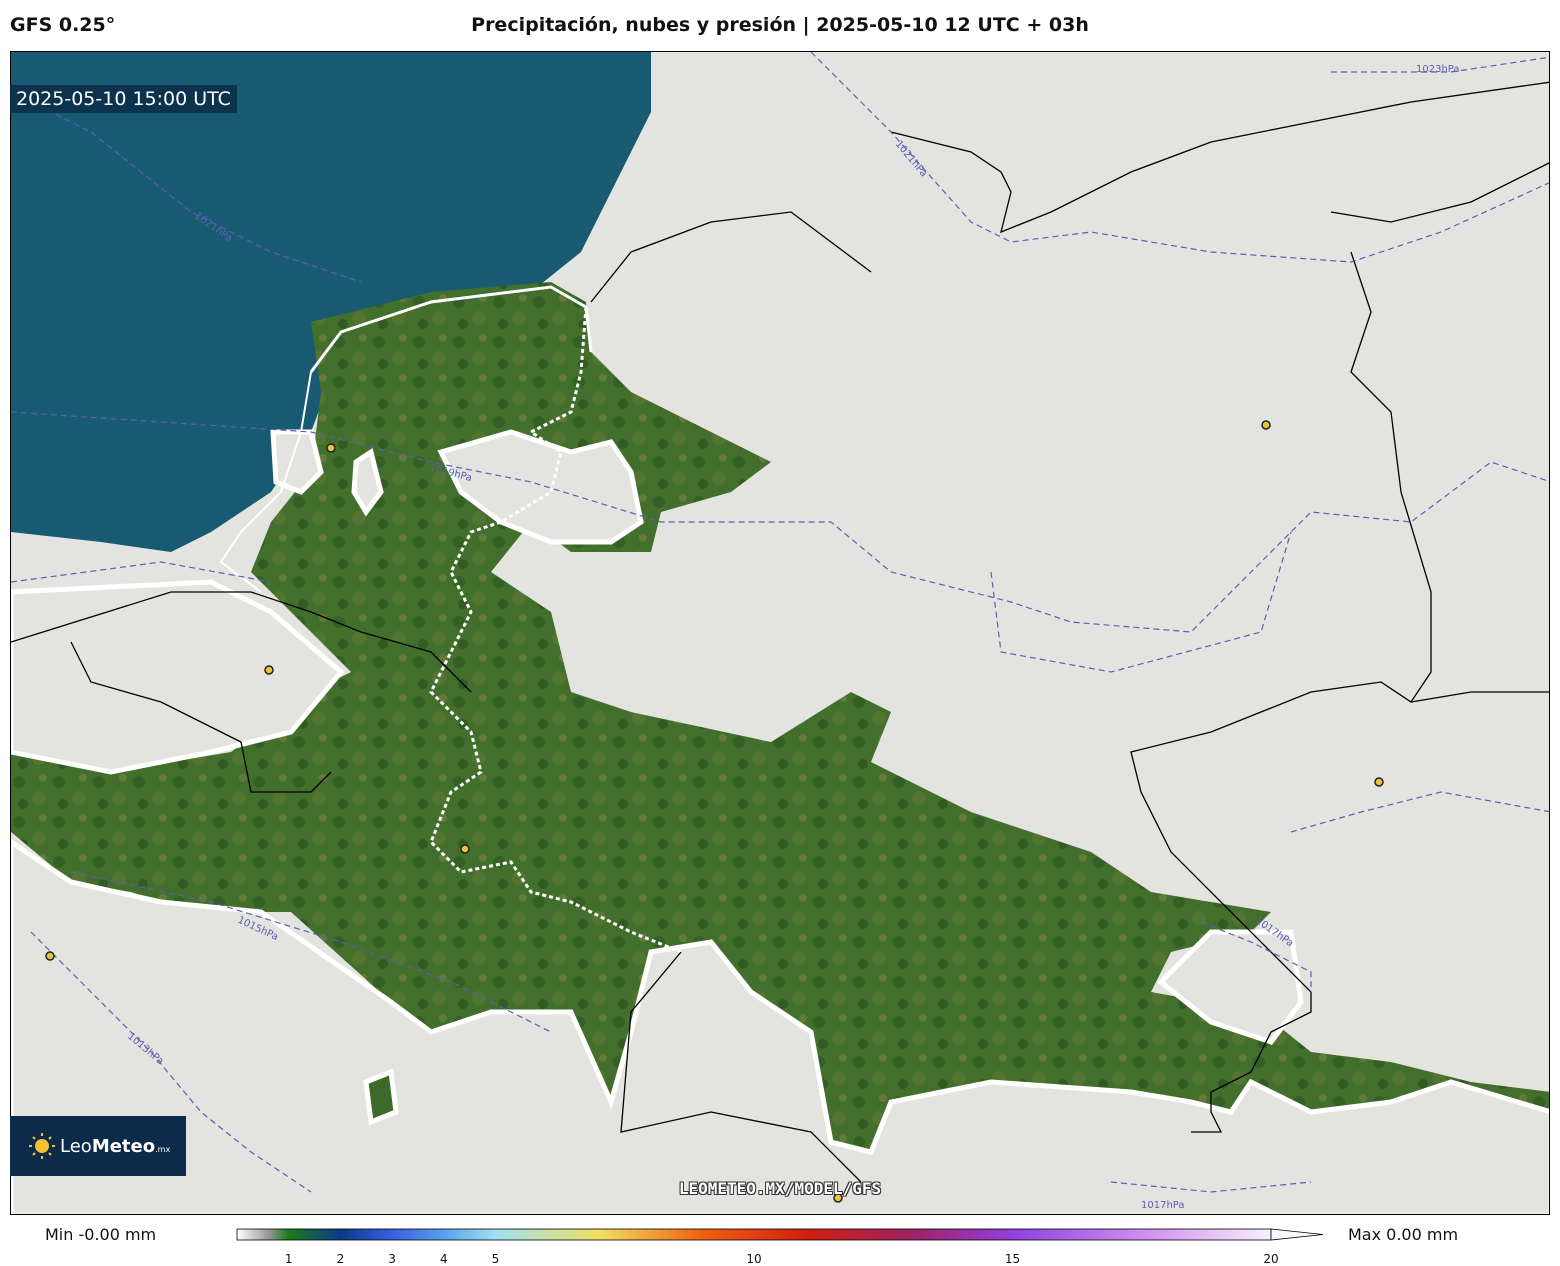 The image size is (1560, 1266). I want to click on colorbar-tick-label: 20, so click(1271, 1259).